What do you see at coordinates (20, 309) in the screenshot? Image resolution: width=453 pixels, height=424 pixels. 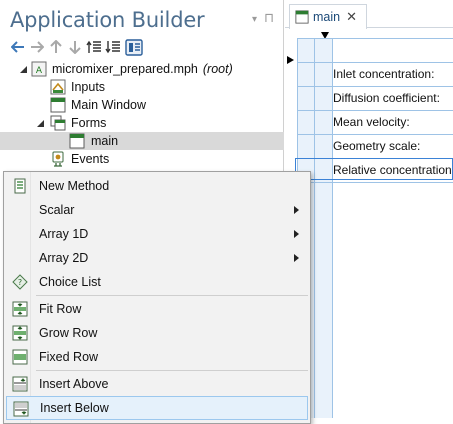 I see `fit-row-icon` at bounding box center [20, 309].